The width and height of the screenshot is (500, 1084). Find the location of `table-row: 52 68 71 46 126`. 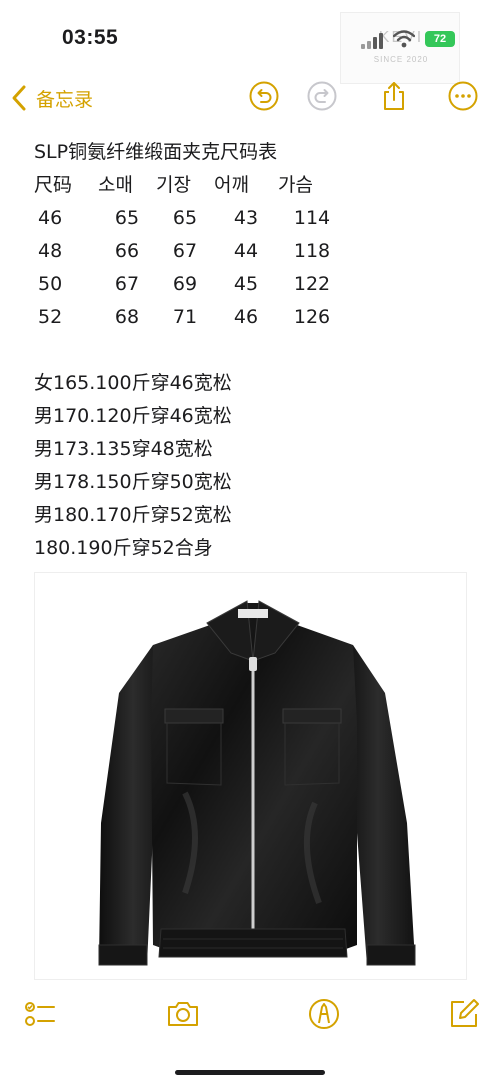

table-row: 52 68 71 46 126 is located at coordinates (190, 317).